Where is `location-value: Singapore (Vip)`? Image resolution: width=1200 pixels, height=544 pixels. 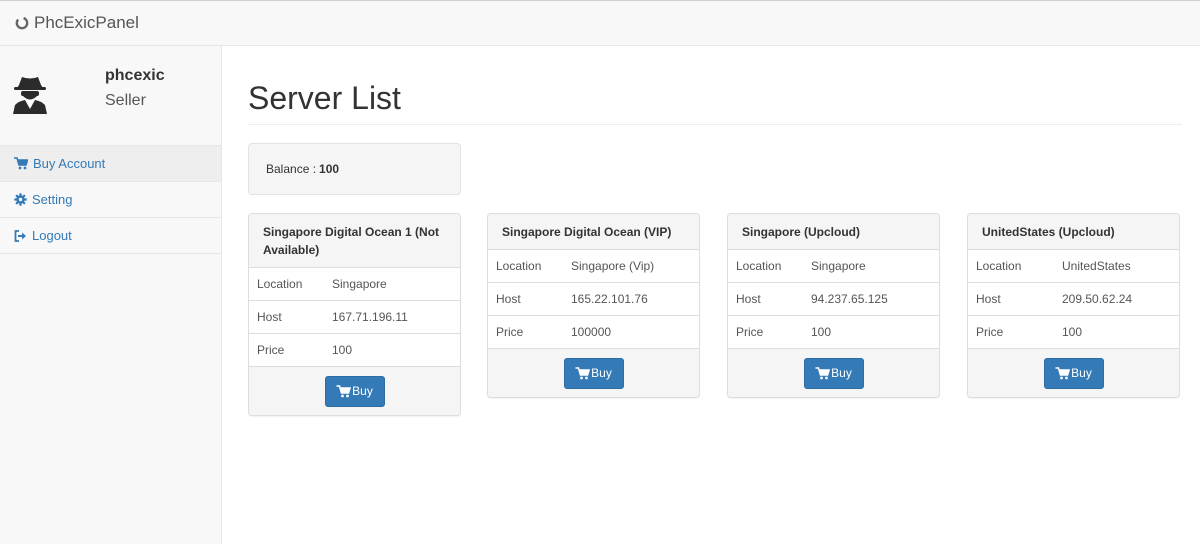 location-value: Singapore (Vip) is located at coordinates (613, 266).